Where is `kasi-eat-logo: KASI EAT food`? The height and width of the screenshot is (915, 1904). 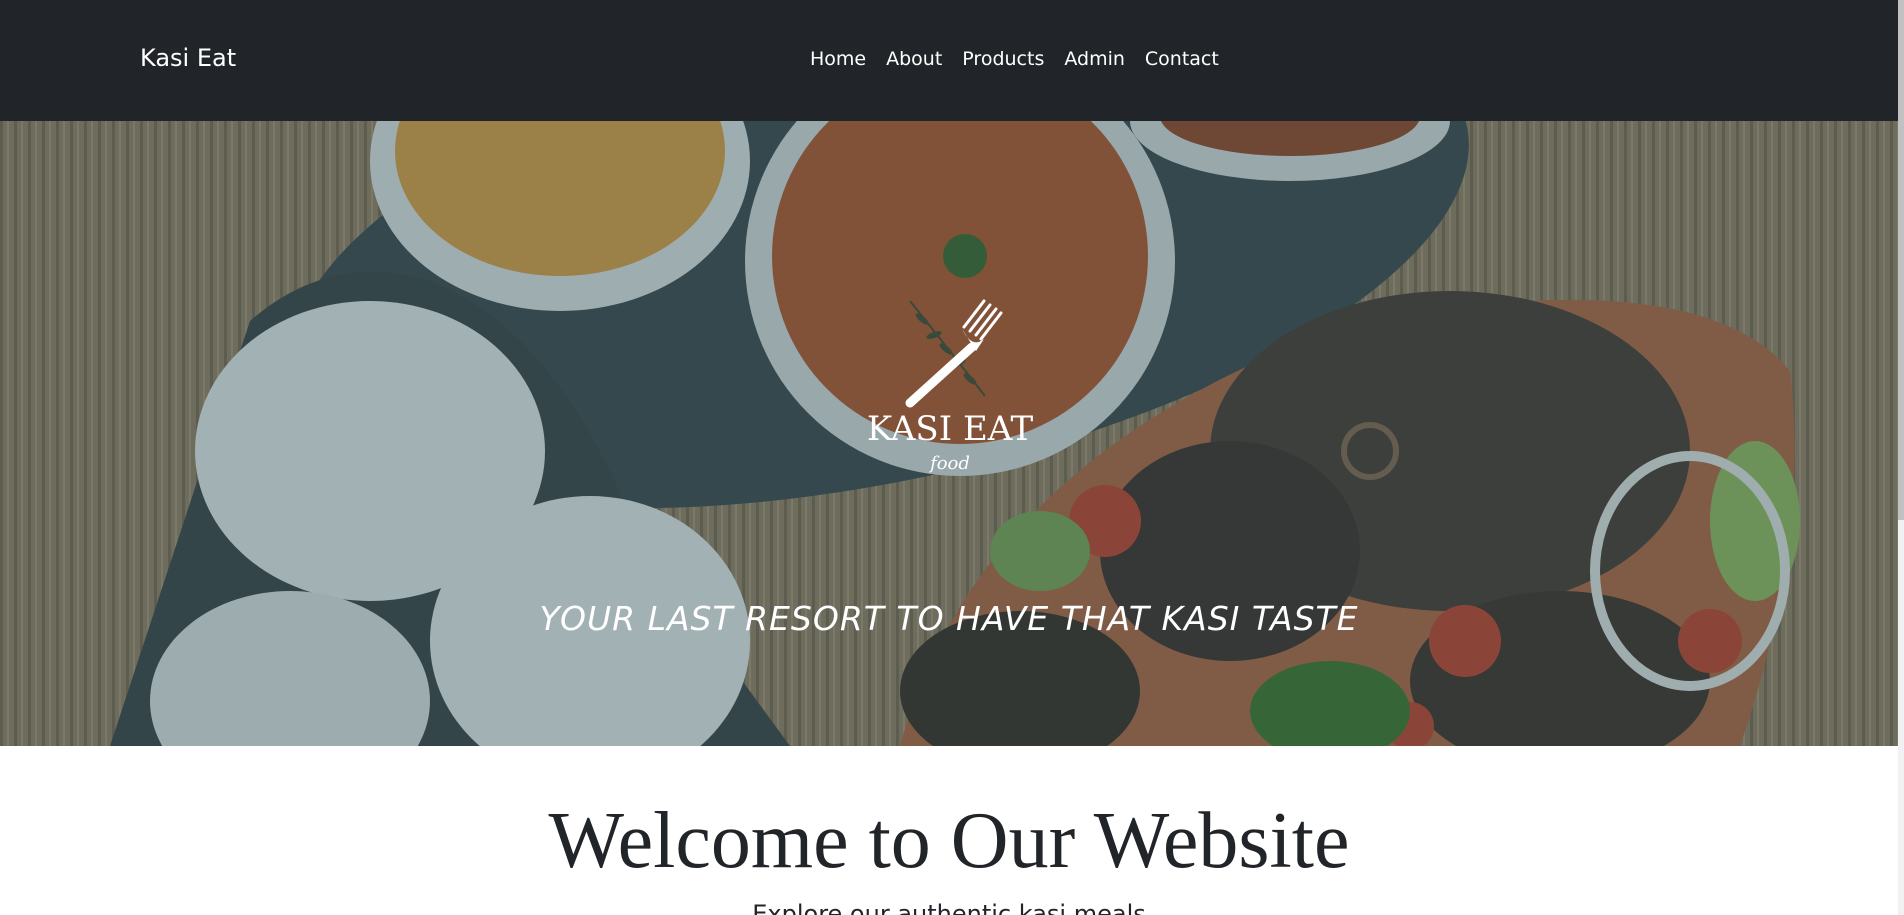
kasi-eat-logo: KASI EAT food is located at coordinates (950, 391).